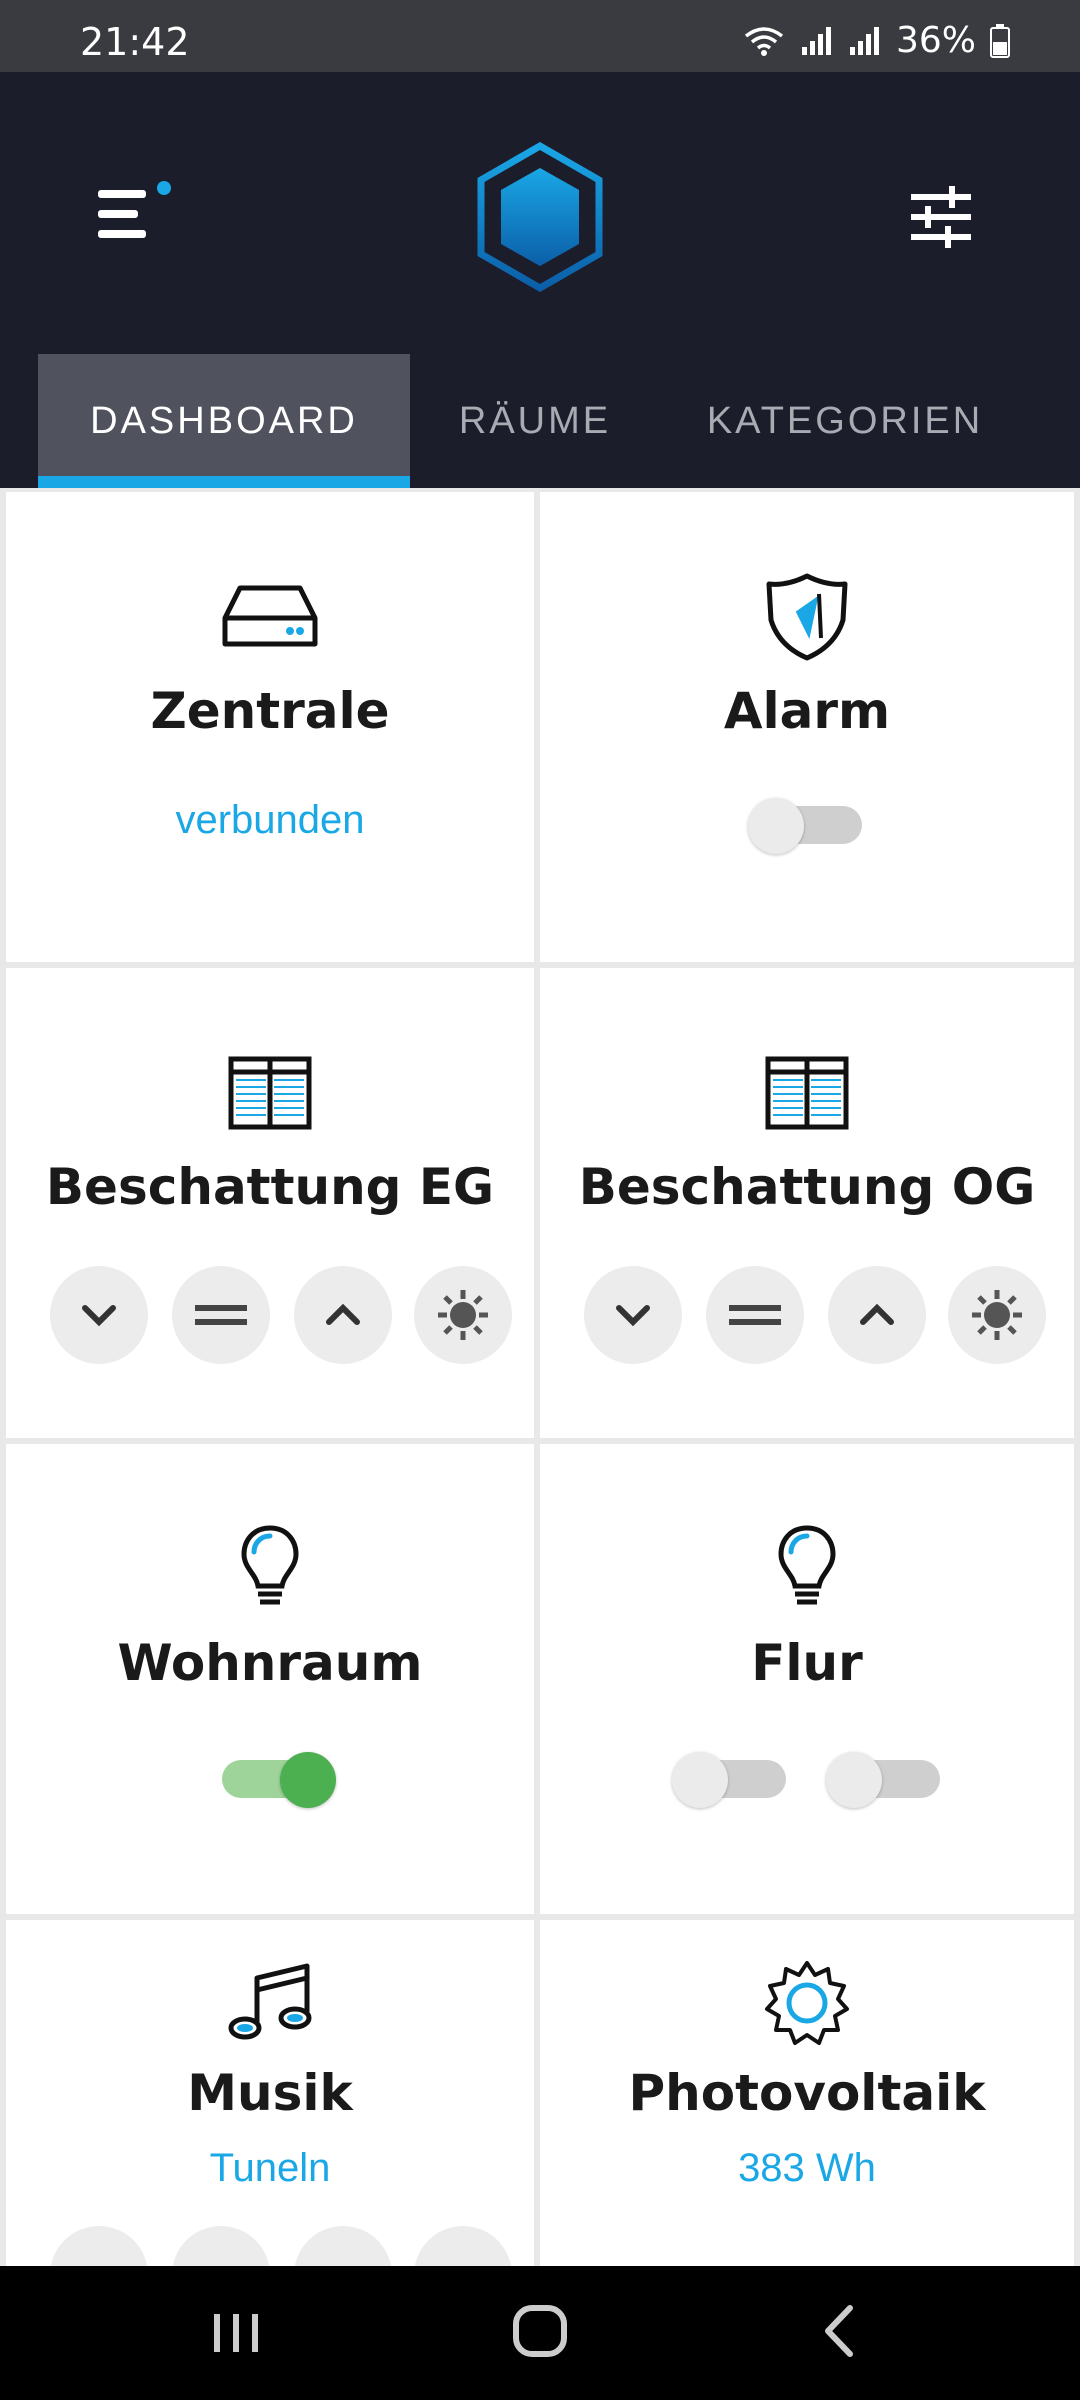 Image resolution: width=1080 pixels, height=2400 pixels. Describe the element at coordinates (270, 820) in the screenshot. I see `connection-status: verbunden` at that location.